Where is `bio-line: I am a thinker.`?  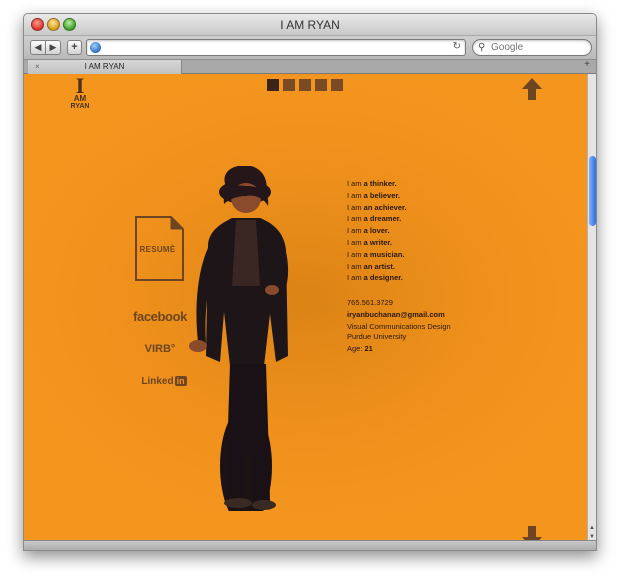
bio-line: I am a thinker. is located at coordinates (372, 183).